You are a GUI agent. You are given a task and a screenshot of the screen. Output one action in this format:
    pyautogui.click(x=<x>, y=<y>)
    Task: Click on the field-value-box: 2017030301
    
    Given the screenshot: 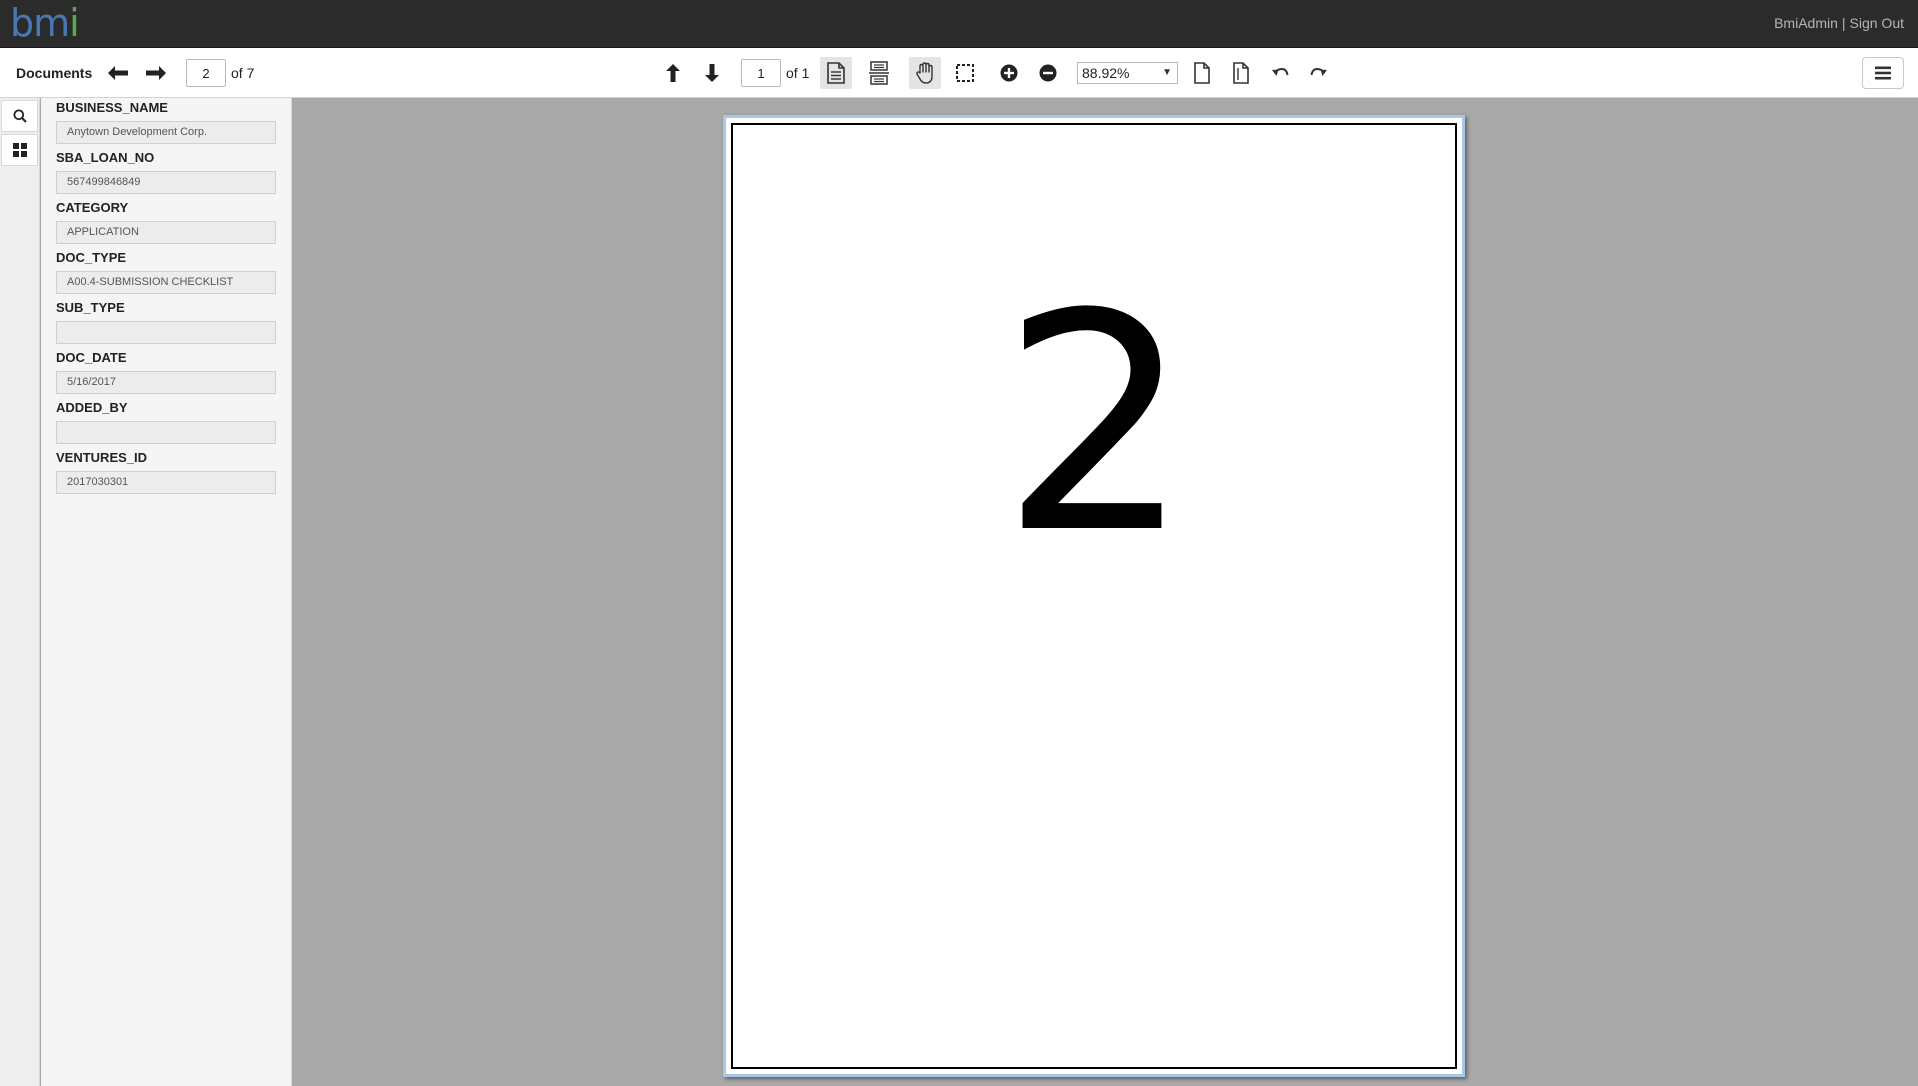 What is the action you would take?
    pyautogui.click(x=166, y=482)
    